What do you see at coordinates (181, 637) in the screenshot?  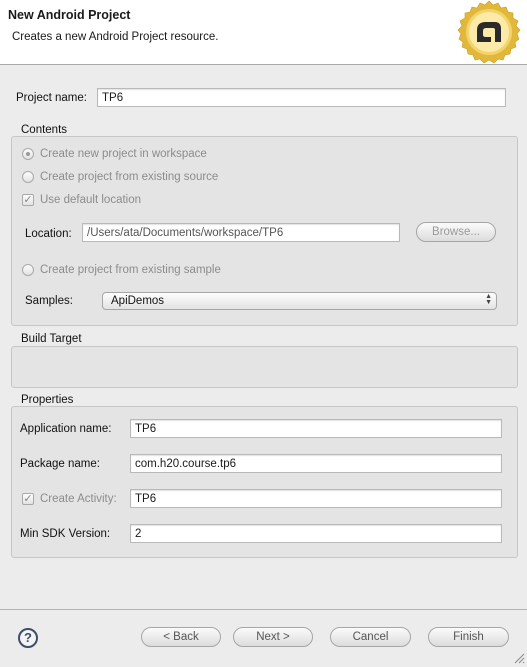 I see `back-button: < Back` at bounding box center [181, 637].